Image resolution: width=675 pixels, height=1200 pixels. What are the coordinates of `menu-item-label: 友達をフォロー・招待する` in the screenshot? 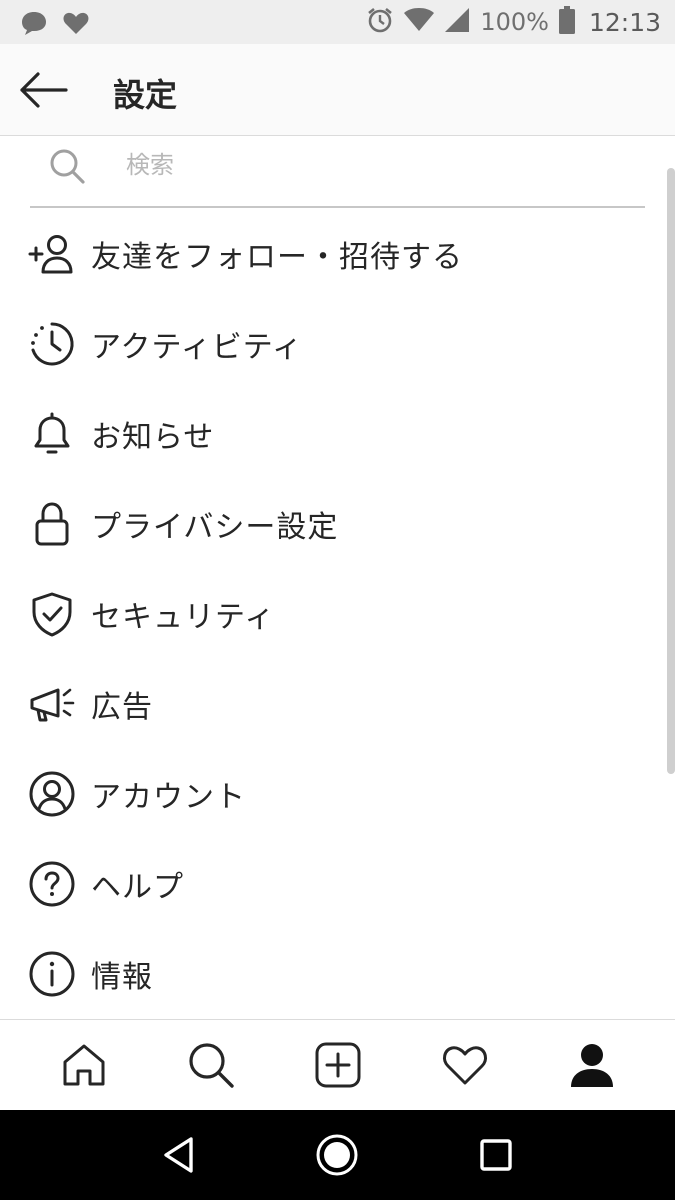 It's located at (277, 257).